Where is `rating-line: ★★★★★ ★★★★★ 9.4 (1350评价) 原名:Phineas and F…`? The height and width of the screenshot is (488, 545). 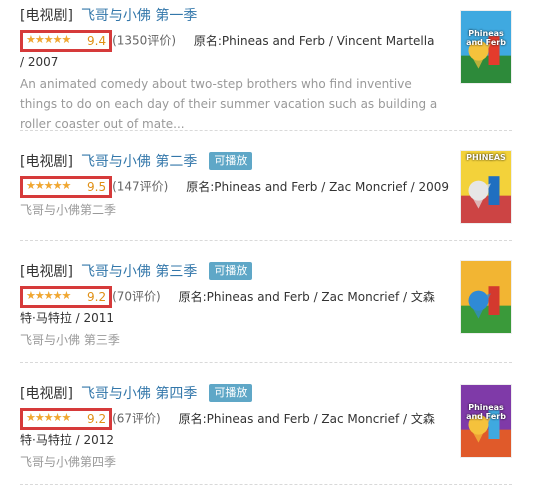 rating-line: ★★★★★ ★★★★★ 9.4 (1350评价) 原名:Phineas and F… is located at coordinates (230, 51).